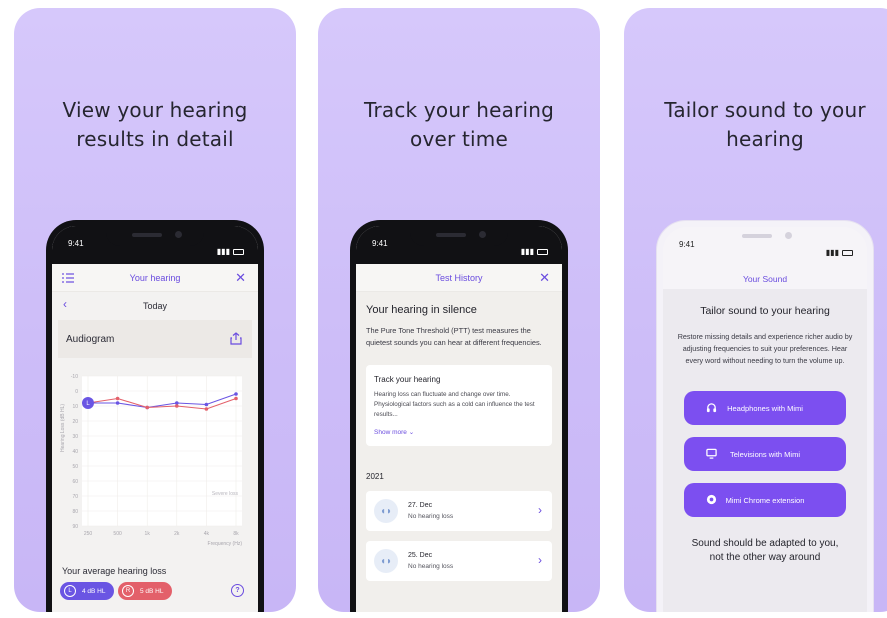 This screenshot has width=887, height=618. Describe the element at coordinates (421, 310) in the screenshot. I see `section-title: Your hearing in silence` at that location.